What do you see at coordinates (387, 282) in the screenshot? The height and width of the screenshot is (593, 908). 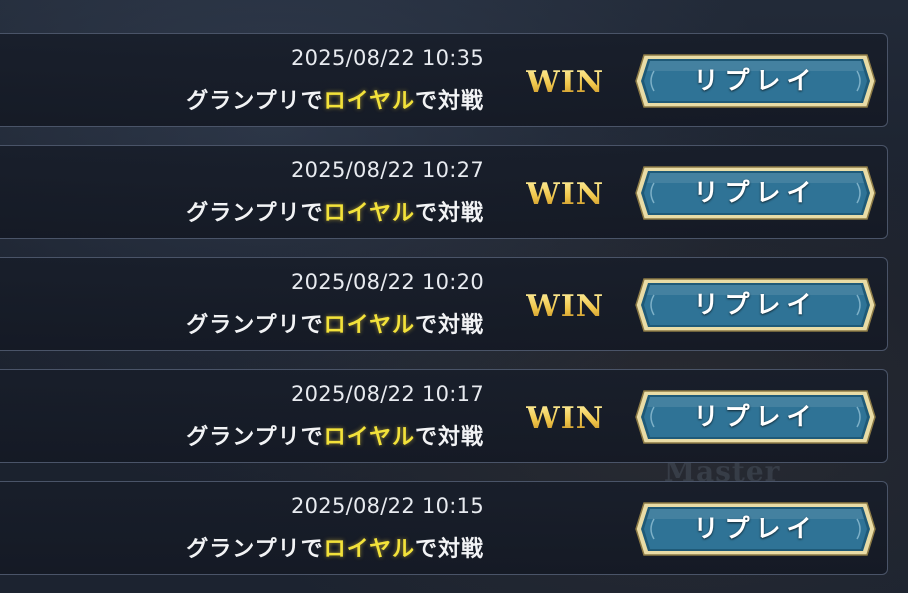 I see `match-datetime: 2025/08/22 10:20` at bounding box center [387, 282].